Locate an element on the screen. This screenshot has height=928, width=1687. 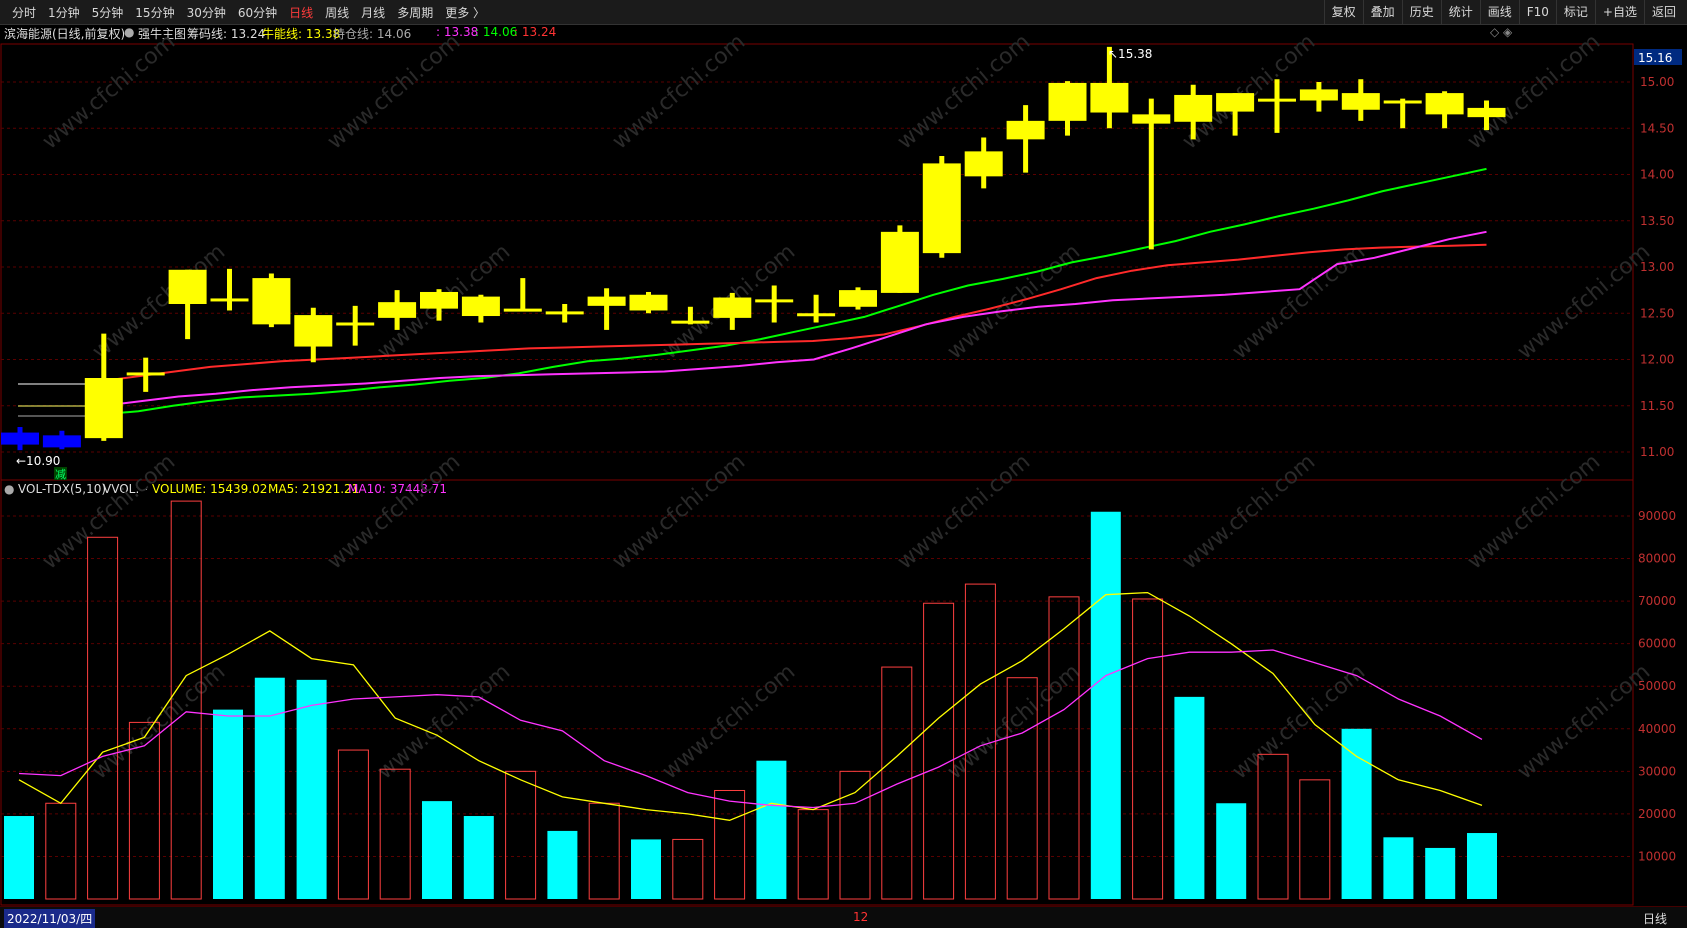
volume-toggle-icon: ● is located at coordinates (9, 489).